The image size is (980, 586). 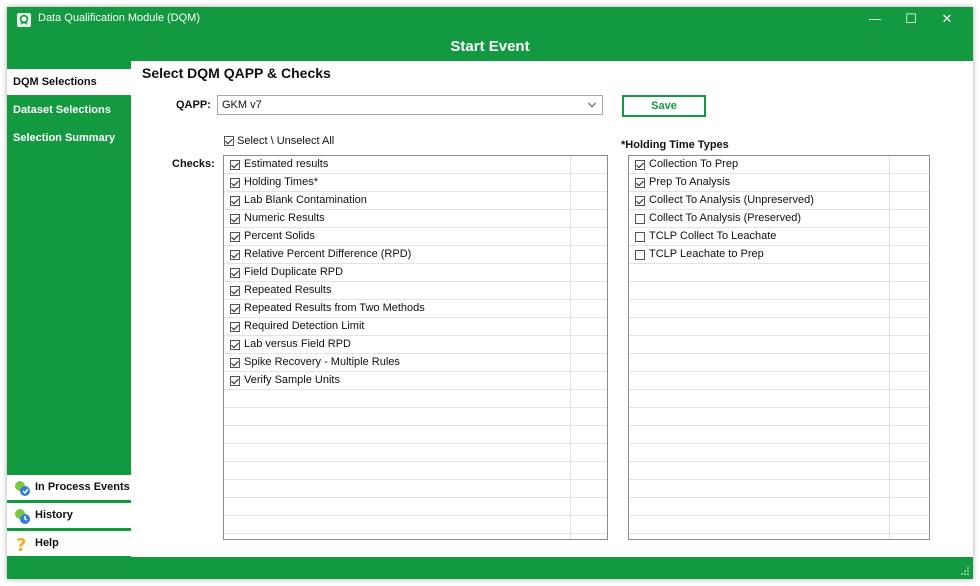 I want to click on check-row: Lab Blank Contamination, so click(x=415, y=201).